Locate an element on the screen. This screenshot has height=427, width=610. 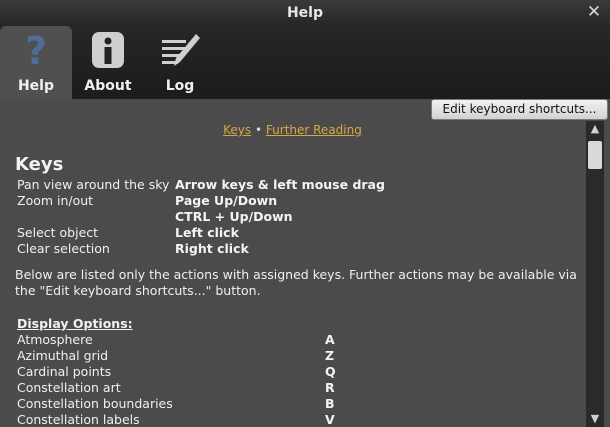
option-key: B is located at coordinates (330, 403).